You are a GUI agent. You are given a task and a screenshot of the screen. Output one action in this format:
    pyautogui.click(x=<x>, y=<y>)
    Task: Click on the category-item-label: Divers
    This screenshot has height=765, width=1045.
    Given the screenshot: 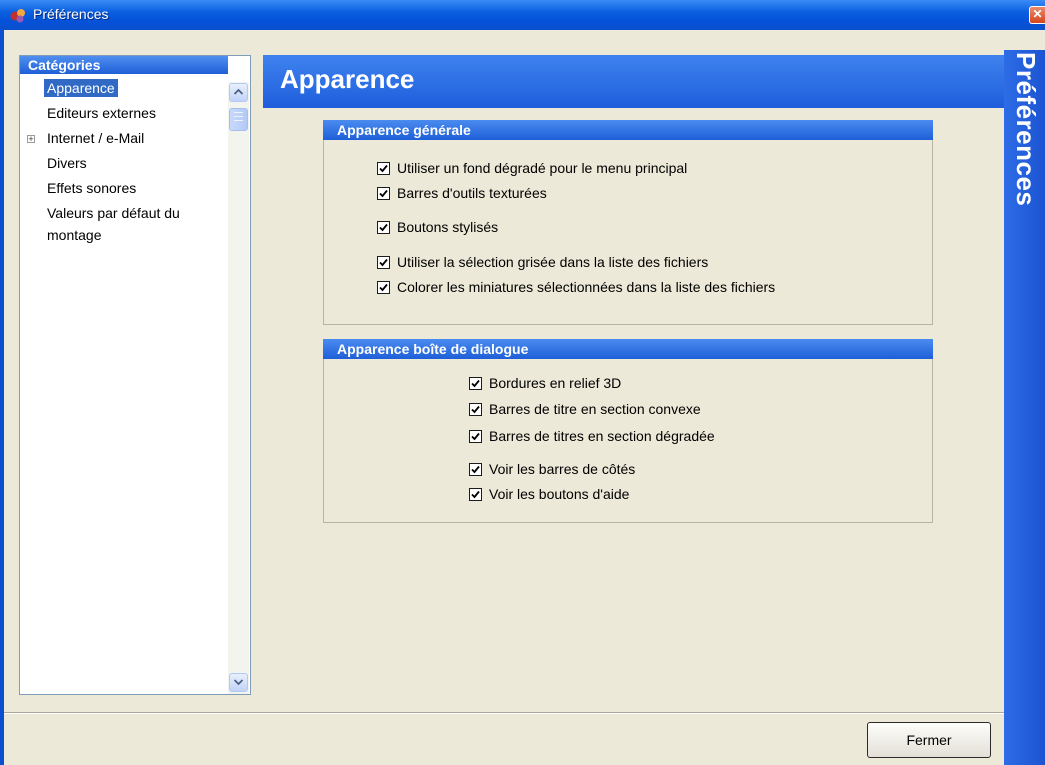 What is the action you would take?
    pyautogui.click(x=67, y=163)
    